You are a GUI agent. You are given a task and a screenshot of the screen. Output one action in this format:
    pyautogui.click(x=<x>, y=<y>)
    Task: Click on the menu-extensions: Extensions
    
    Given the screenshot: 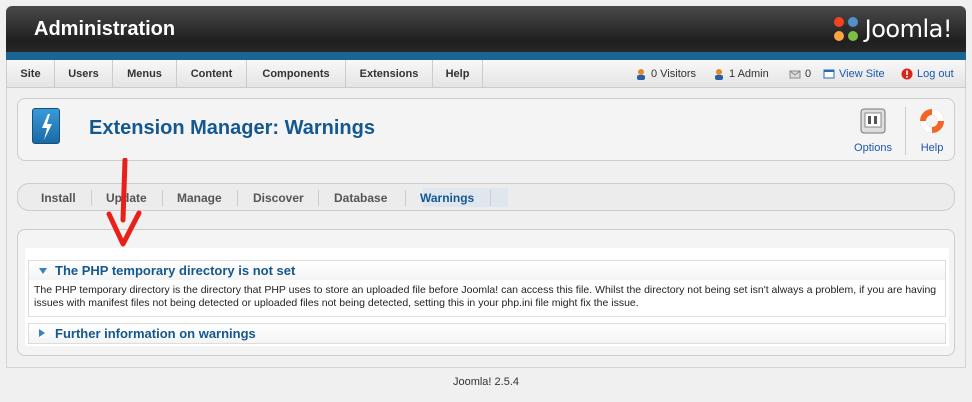 What is the action you would take?
    pyautogui.click(x=389, y=74)
    